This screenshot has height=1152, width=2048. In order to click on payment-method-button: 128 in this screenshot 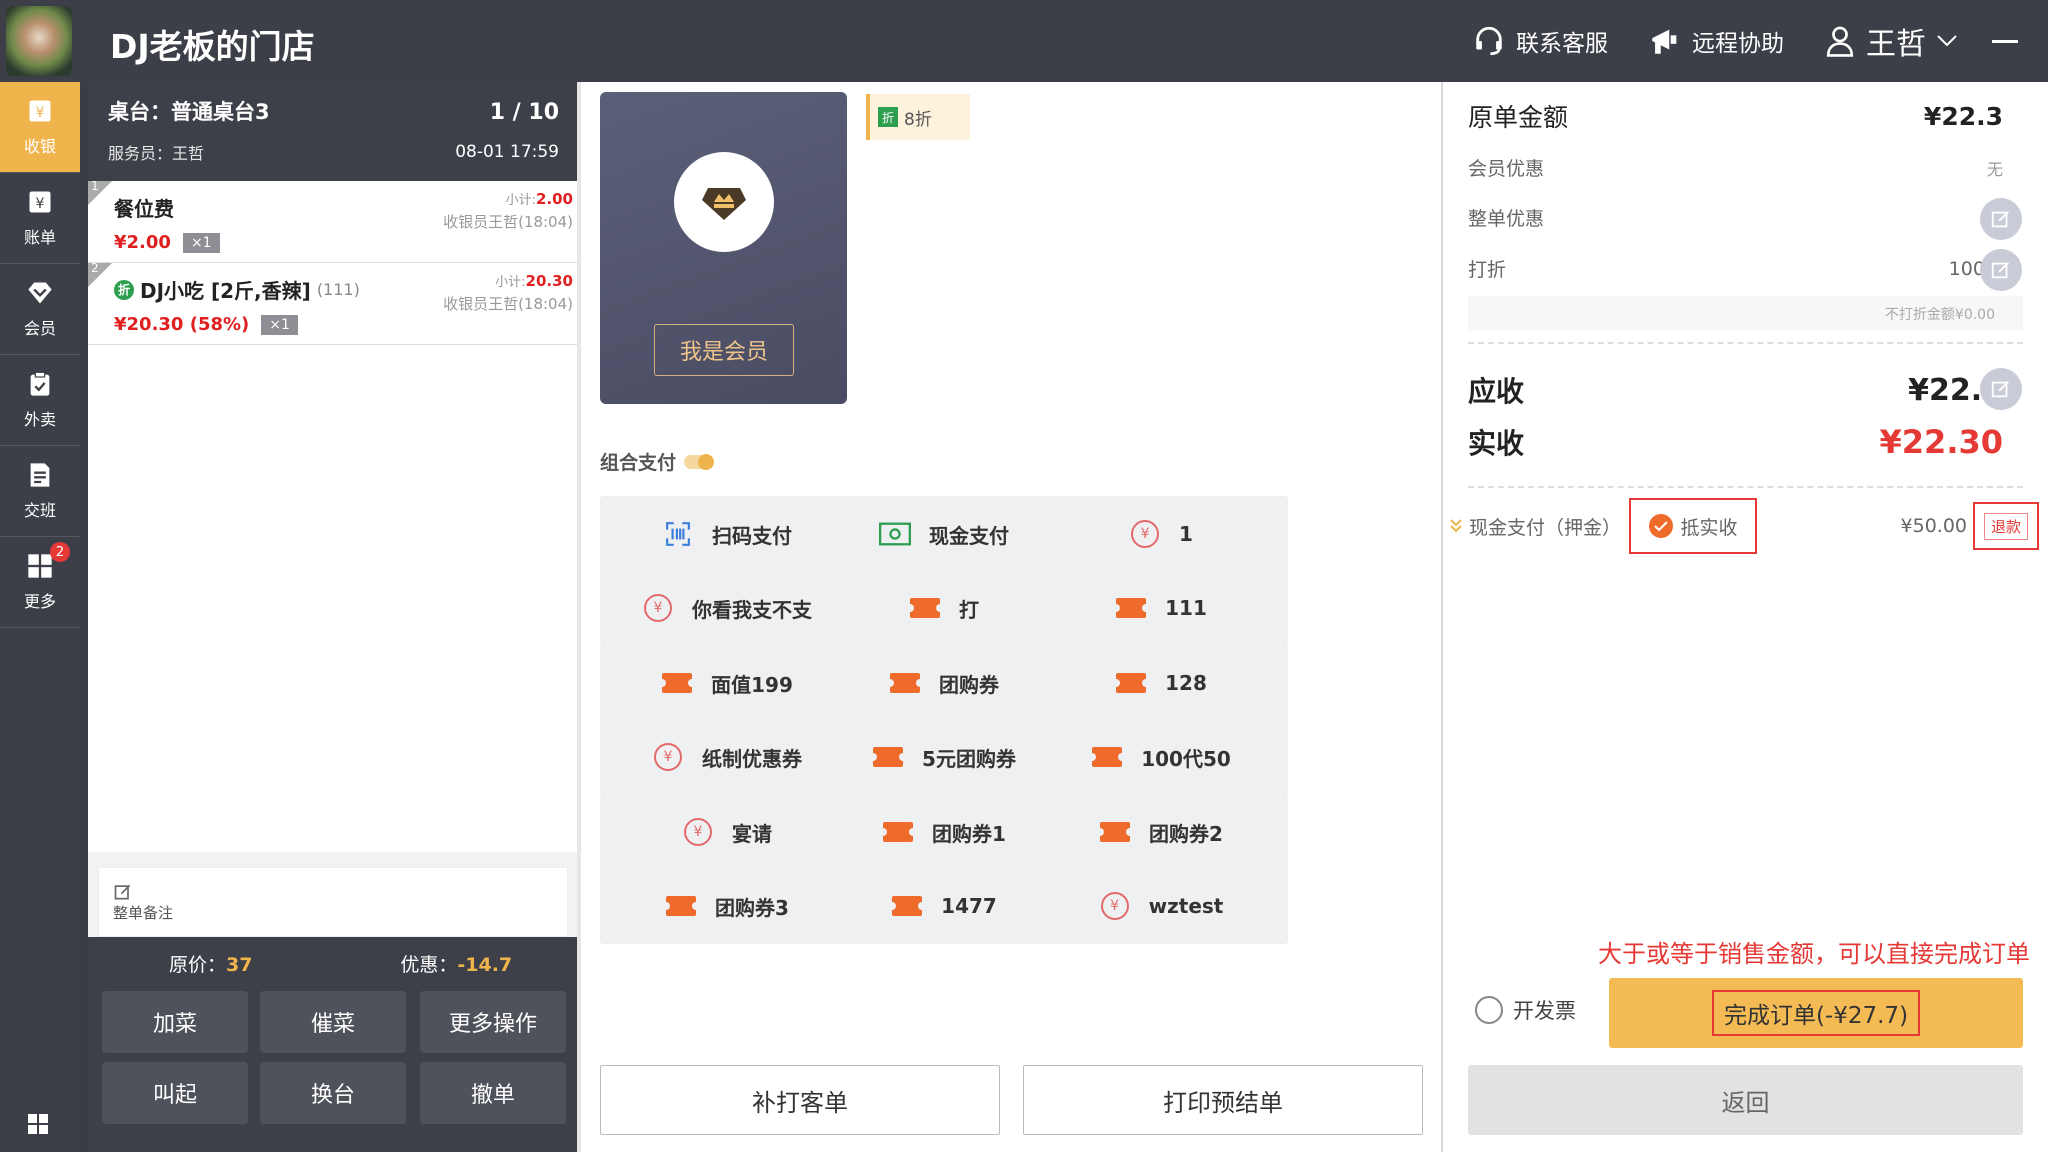, I will do `click(1161, 683)`.